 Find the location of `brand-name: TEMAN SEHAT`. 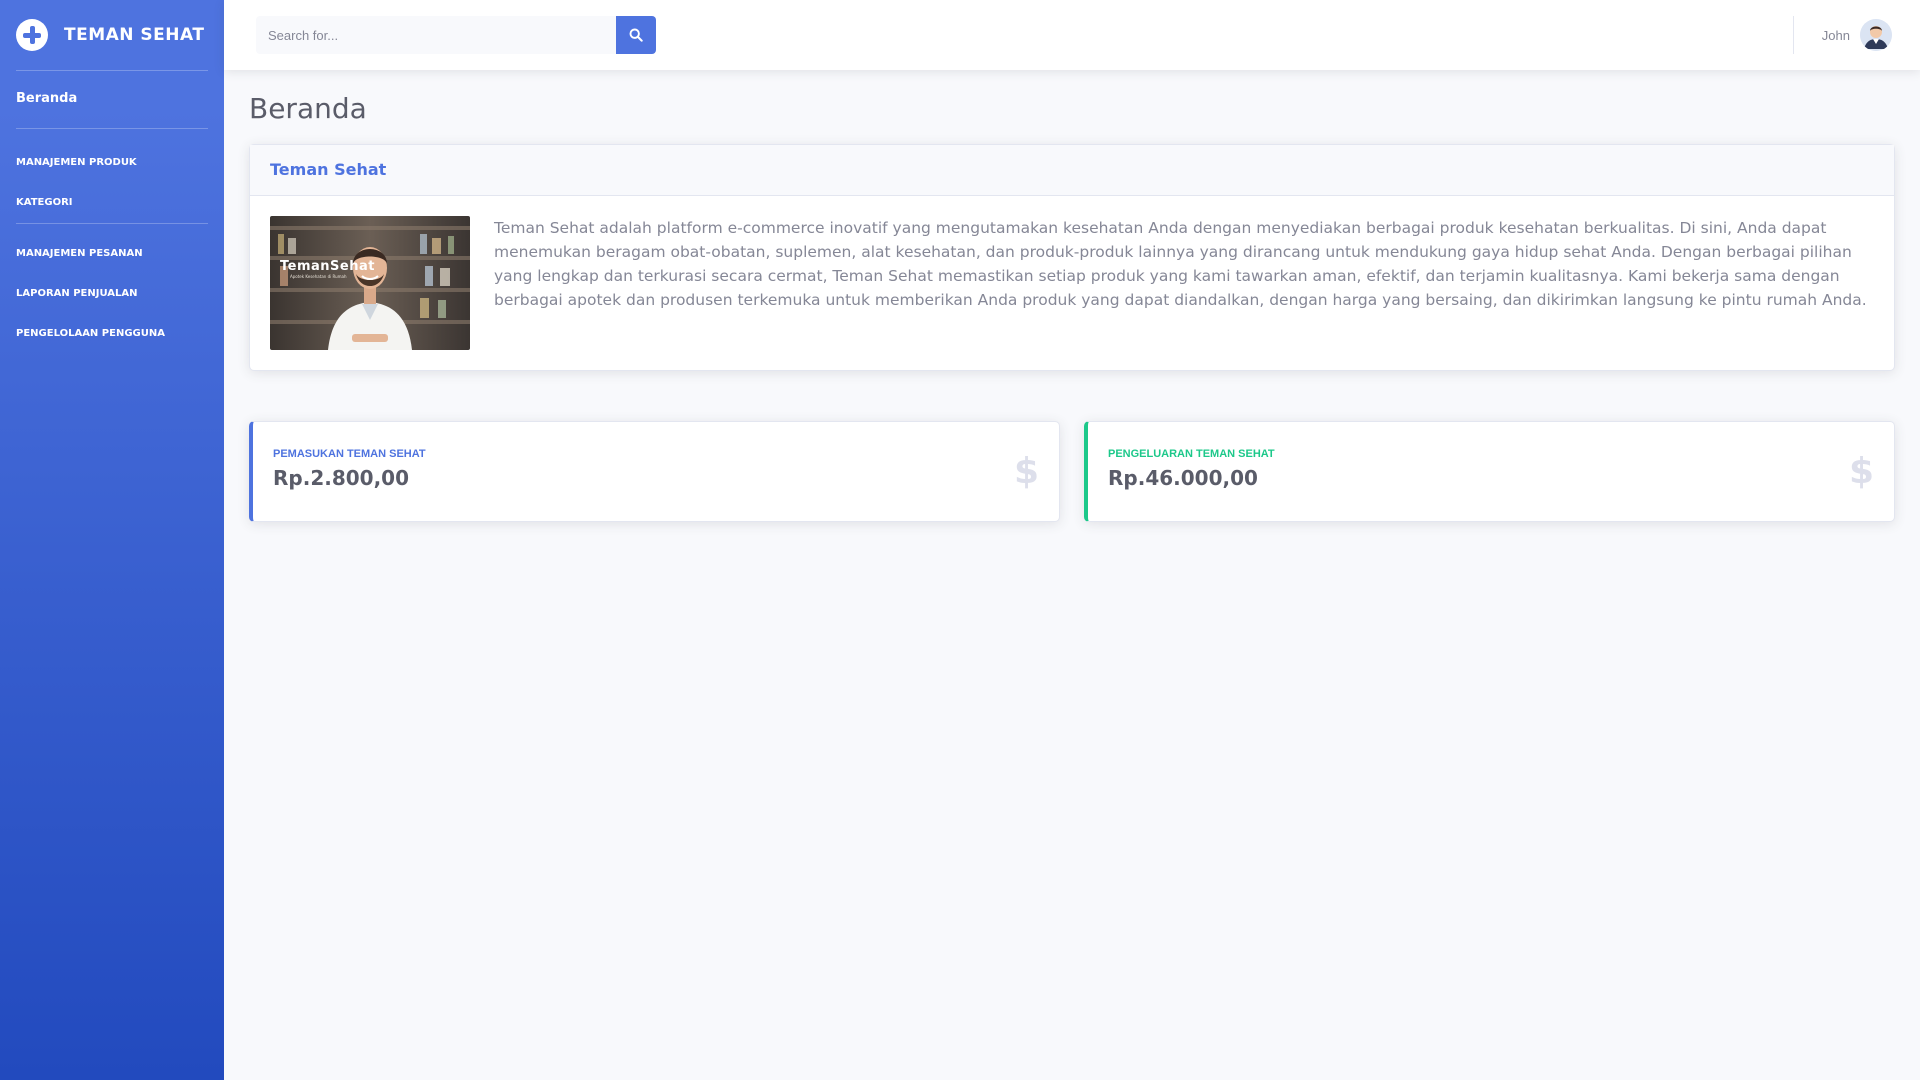

brand-name: TEMAN SEHAT is located at coordinates (134, 35).